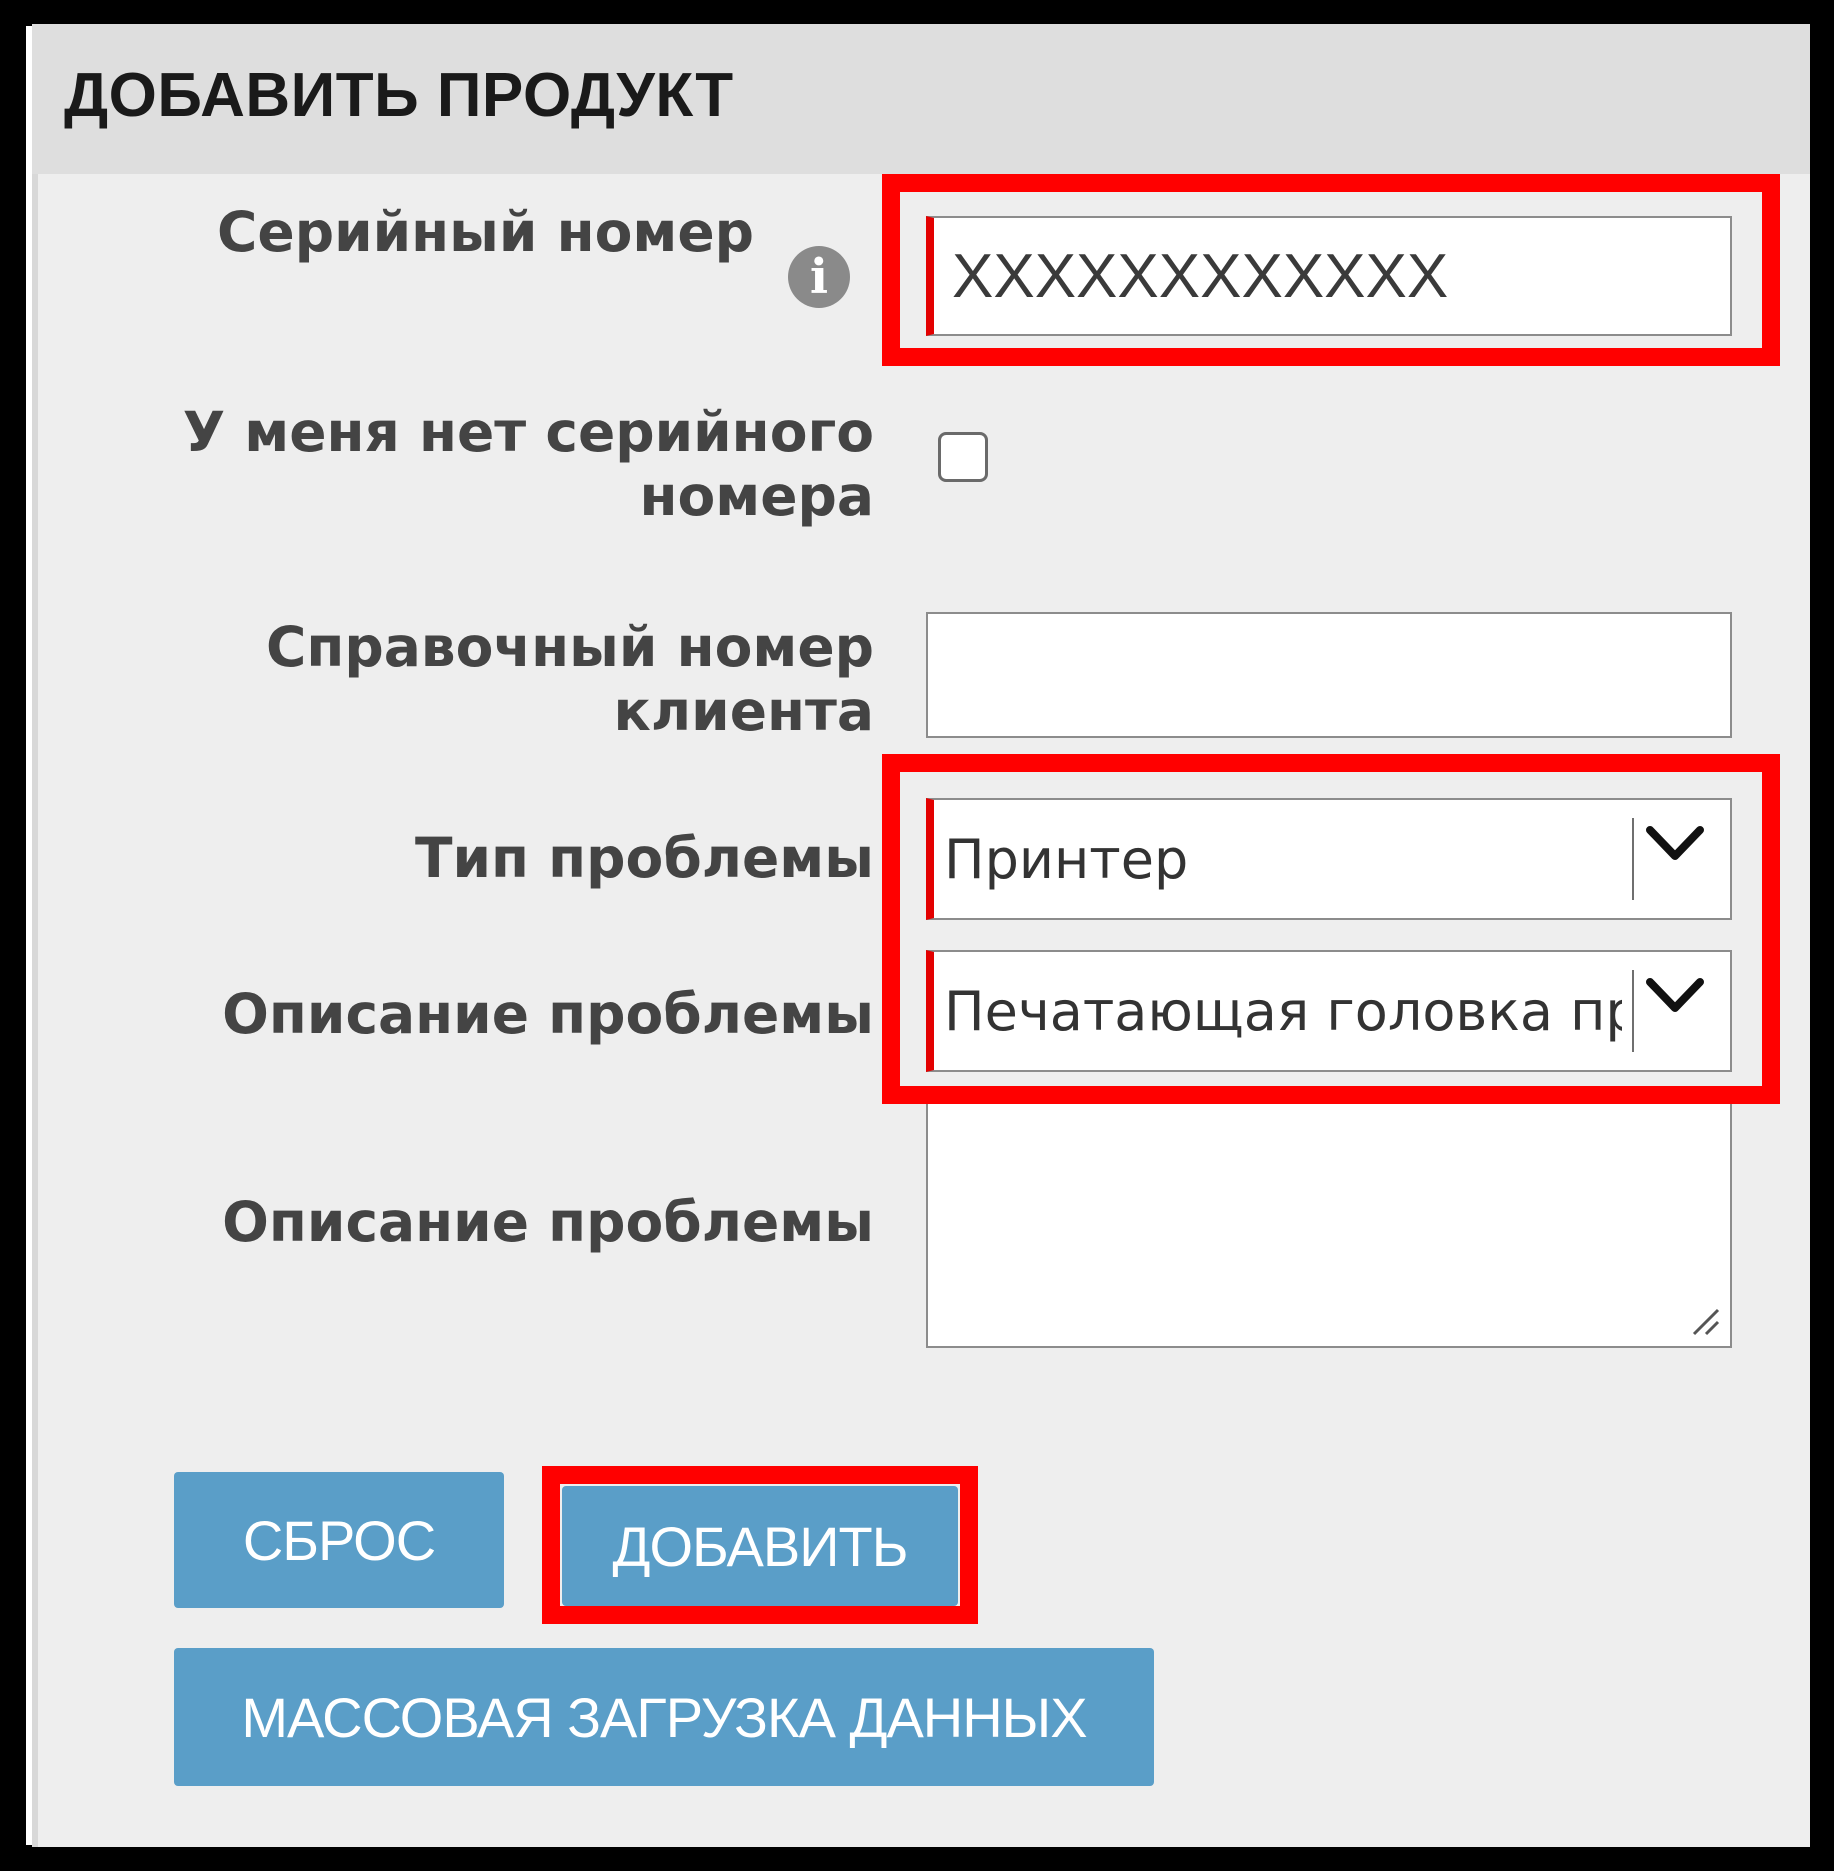  Describe the element at coordinates (664, 1717) in the screenshot. I see `bulk-upload-button: МАССОВАЯ ЗАГРУЗКА ДАННЫХ` at that location.